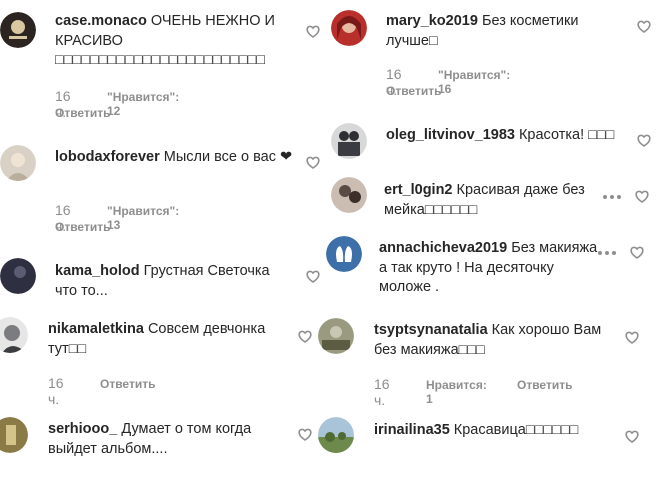 The height and width of the screenshot is (482, 664). Describe the element at coordinates (566, 135) in the screenshot. I see `comment-text: Красотка! □□□` at that location.